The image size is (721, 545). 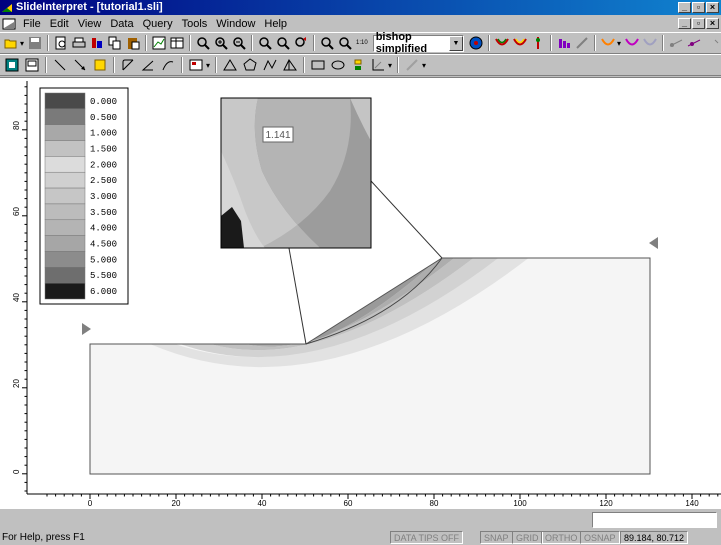 What do you see at coordinates (80, 65) in the screenshot?
I see `arrow-tool-button` at bounding box center [80, 65].